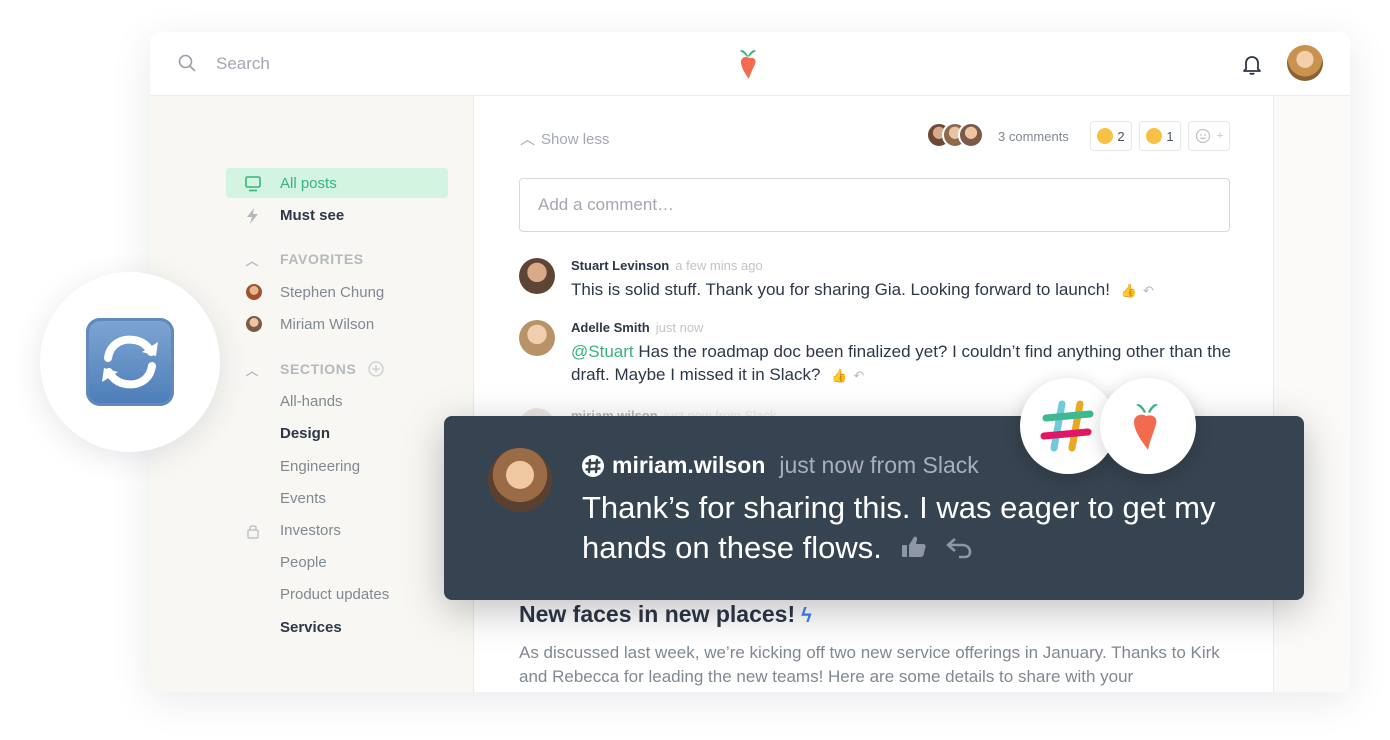 The width and height of the screenshot is (1390, 740). I want to click on sync-icon, so click(130, 362).